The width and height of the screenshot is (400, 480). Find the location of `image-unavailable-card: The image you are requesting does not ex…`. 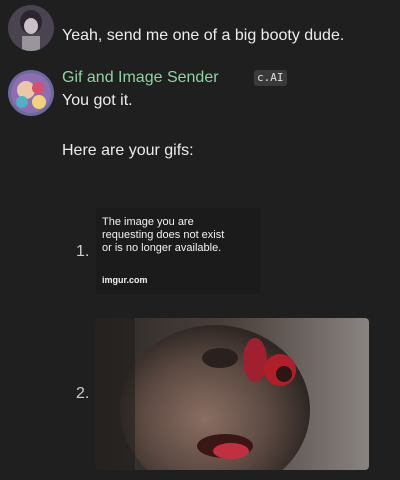

image-unavailable-card: The image you are requesting does not ex… is located at coordinates (178, 251).